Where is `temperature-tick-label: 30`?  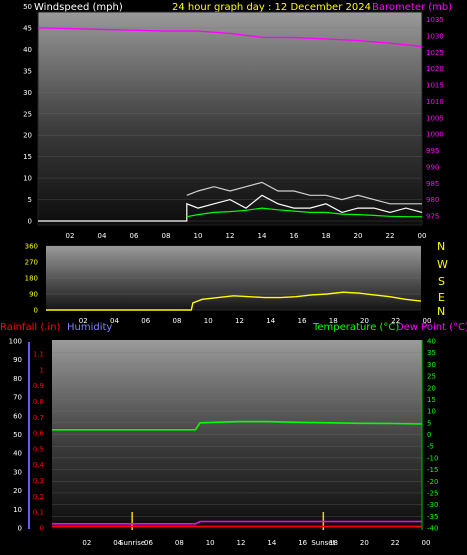 temperature-tick-label: 30 is located at coordinates (431, 365).